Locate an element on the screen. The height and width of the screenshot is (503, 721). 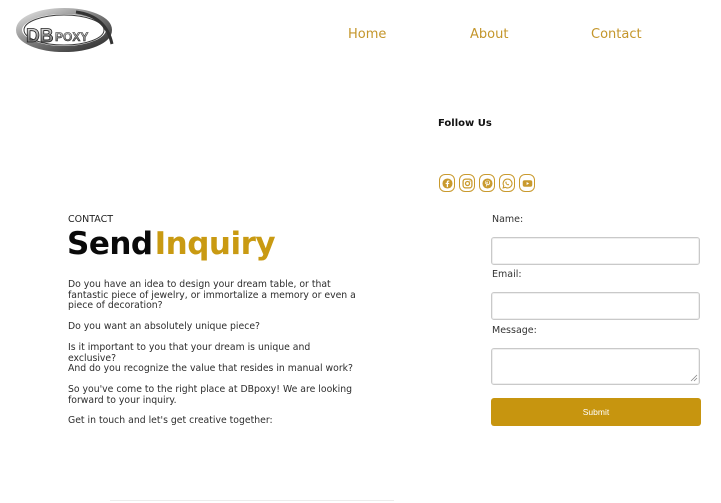
nav-home: Home is located at coordinates (367, 34).